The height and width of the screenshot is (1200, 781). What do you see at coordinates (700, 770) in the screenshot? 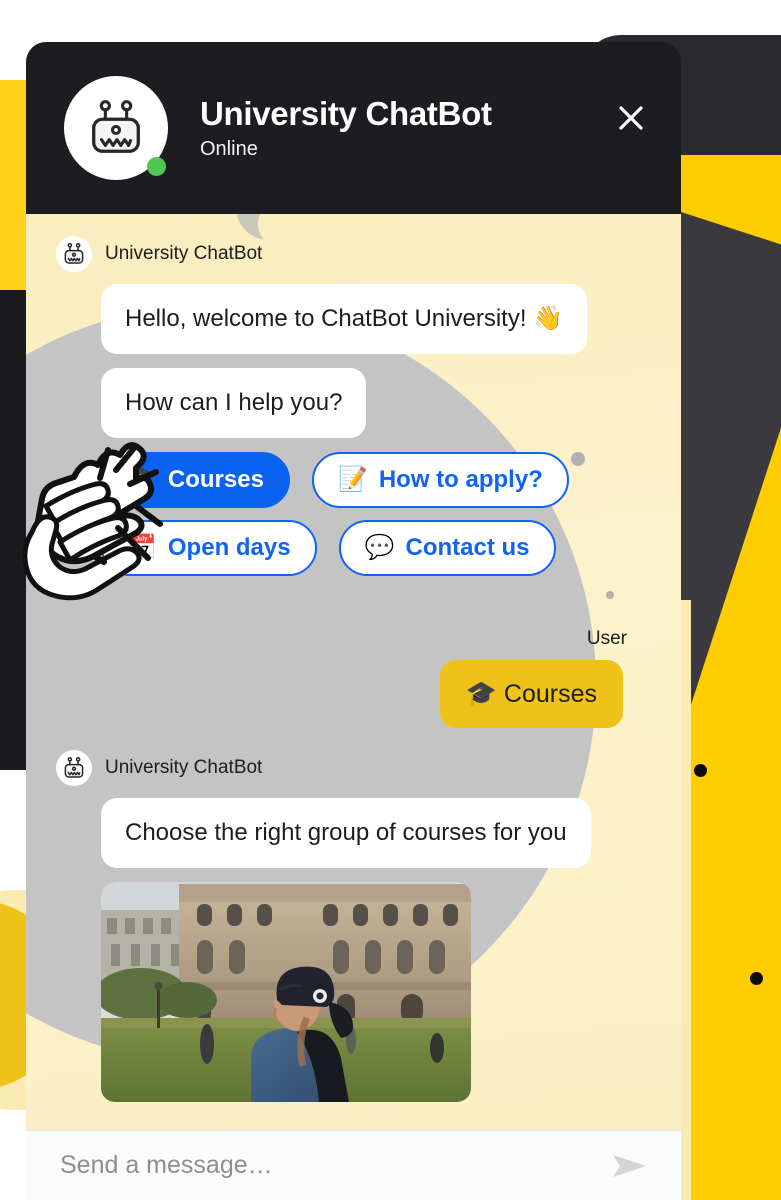
I see `decor-dot-upper` at bounding box center [700, 770].